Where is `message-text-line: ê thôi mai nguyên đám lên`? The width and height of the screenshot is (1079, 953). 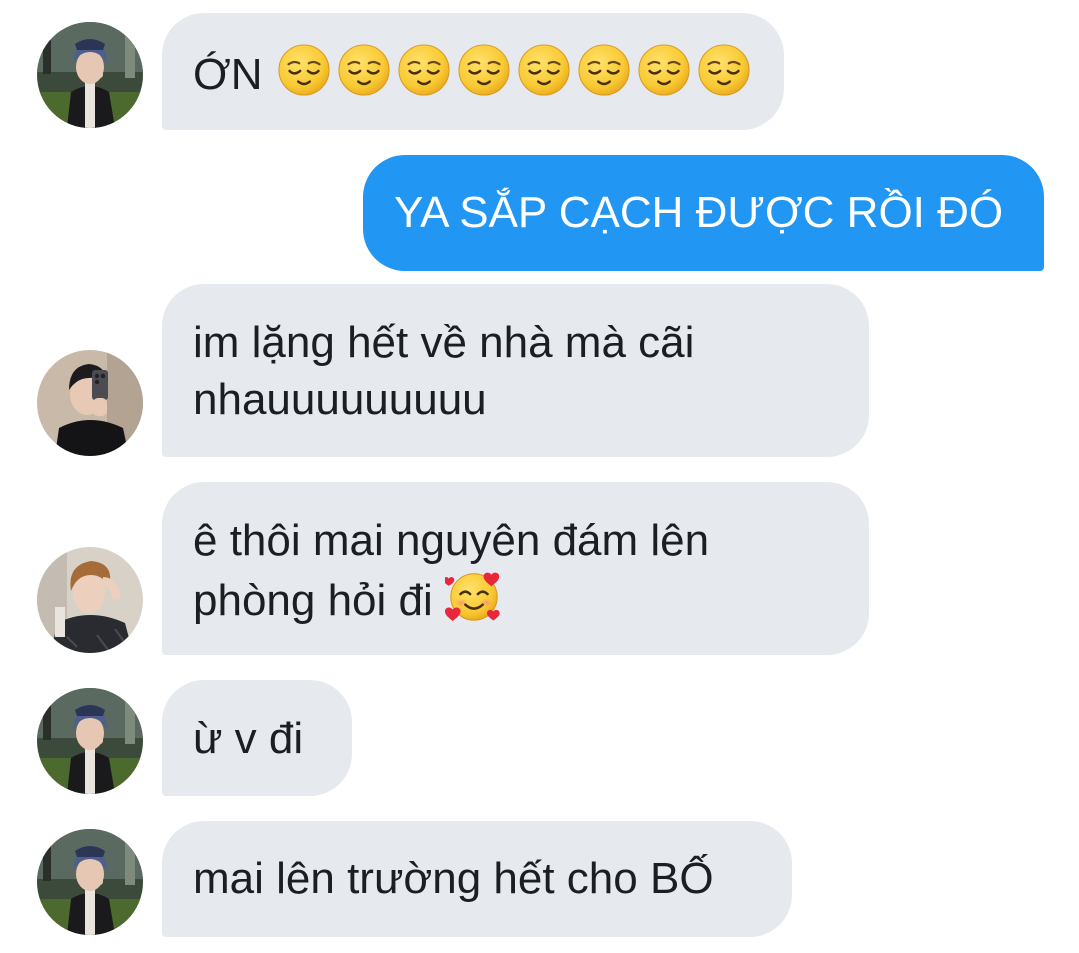
message-text-line: ê thôi mai nguyên đám lên is located at coordinates (451, 540).